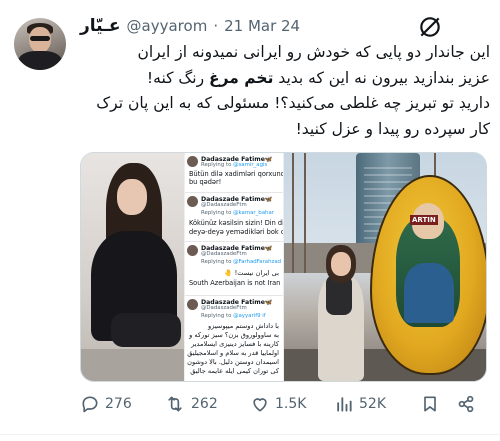 Image resolution: width=500 pixels, height=441 pixels. I want to click on user-handle: @ayyarom, so click(167, 26).